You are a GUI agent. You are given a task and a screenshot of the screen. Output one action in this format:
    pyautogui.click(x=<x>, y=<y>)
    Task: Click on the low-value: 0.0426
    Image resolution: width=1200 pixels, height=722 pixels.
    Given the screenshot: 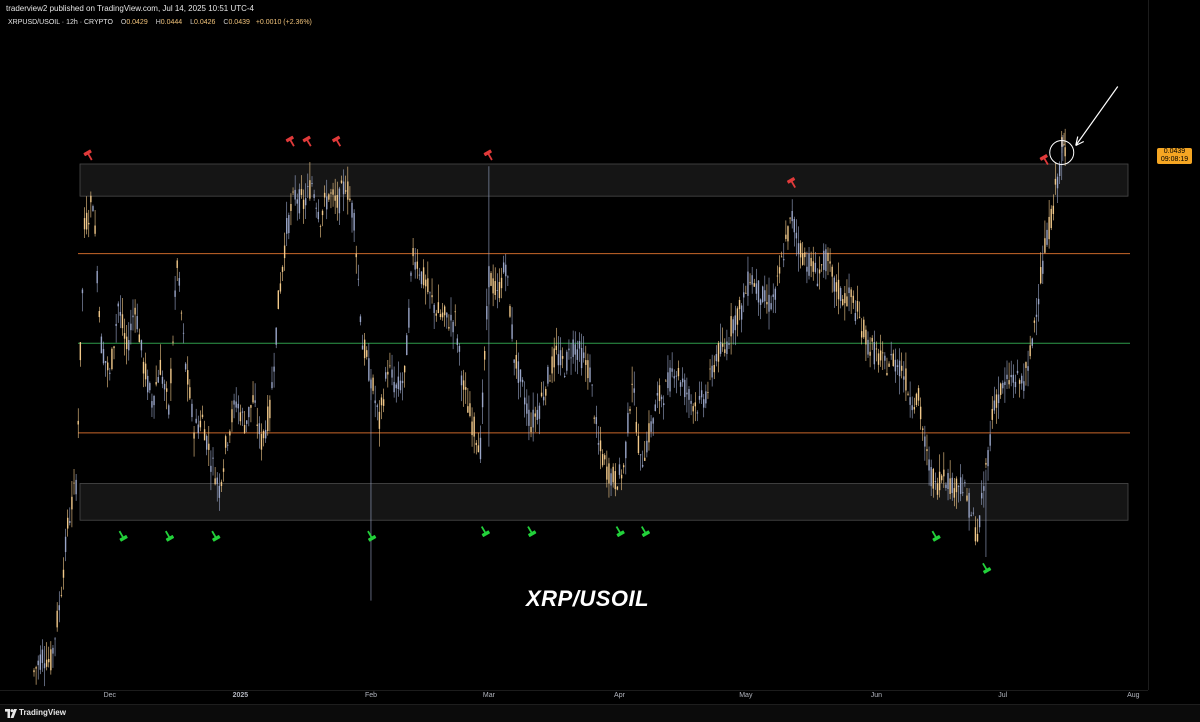 What is the action you would take?
    pyautogui.click(x=205, y=22)
    